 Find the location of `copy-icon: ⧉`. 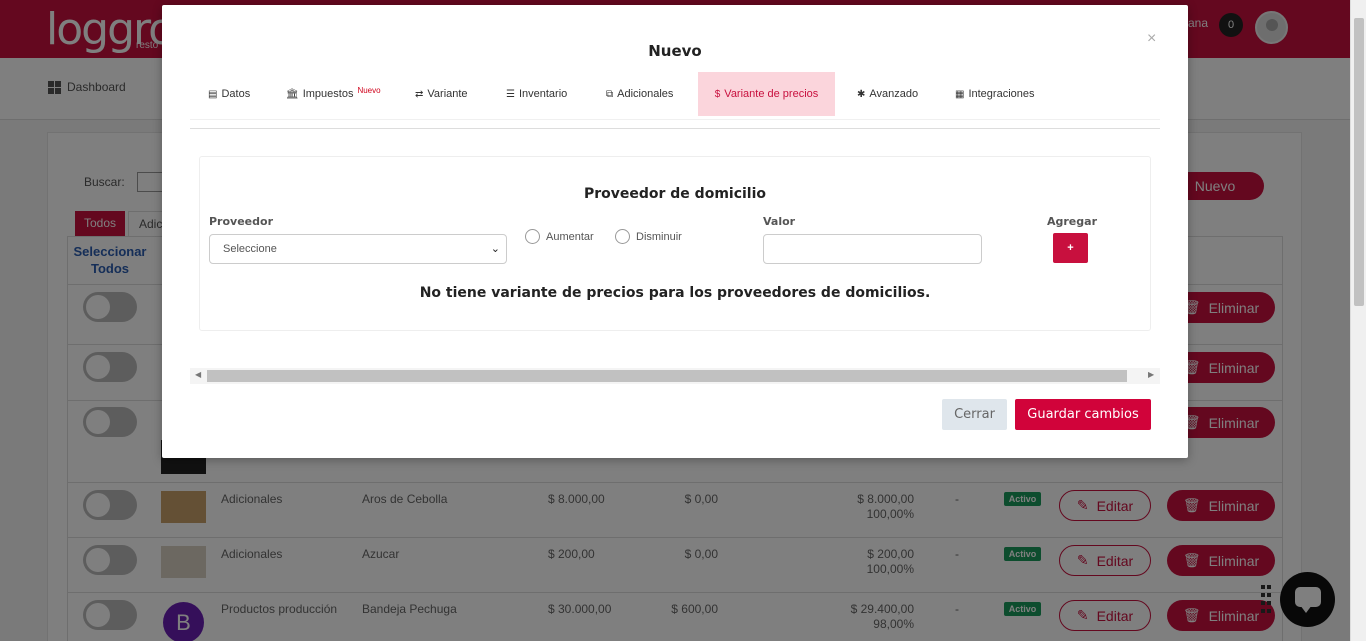

copy-icon: ⧉ is located at coordinates (610, 94).